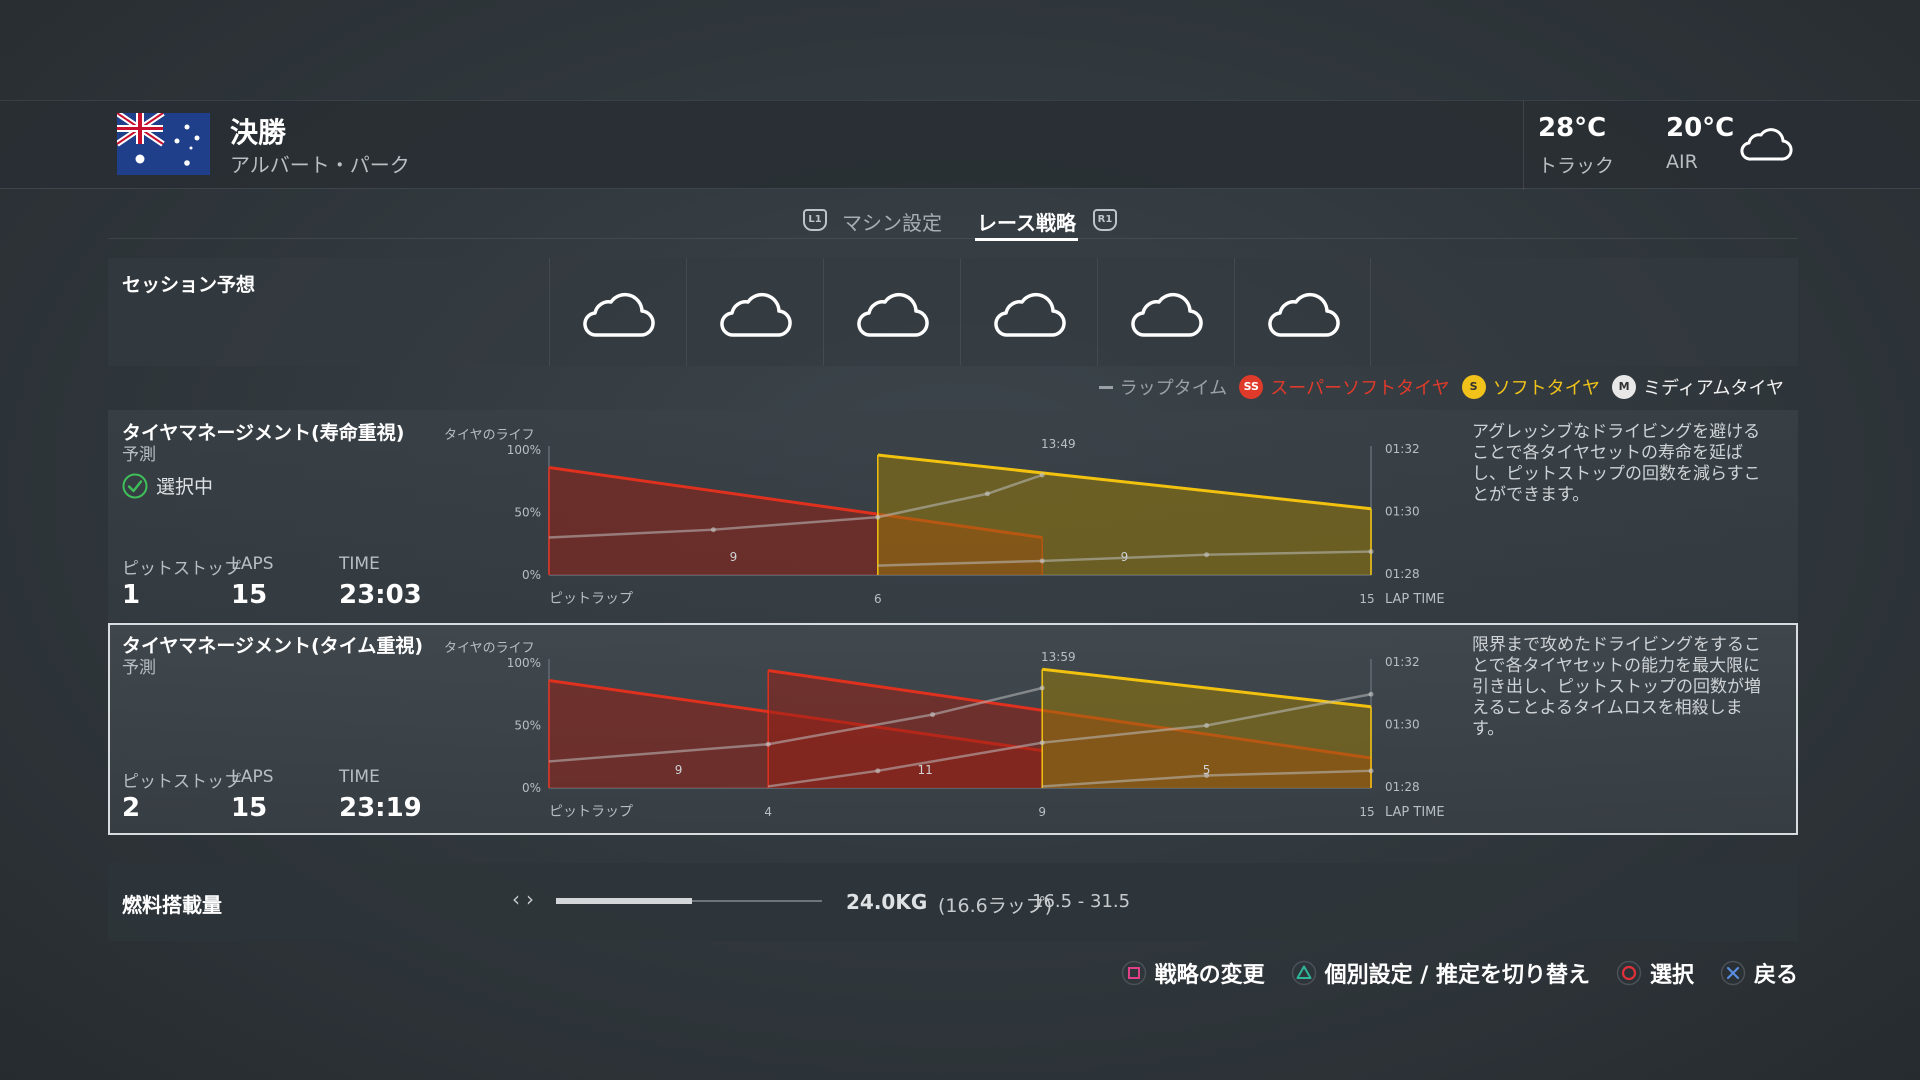 The width and height of the screenshot is (1920, 1080). Describe the element at coordinates (960, 145) in the screenshot. I see `event-header: 決勝 アルバート・パーク 28°C トラック 20°C AIR` at that location.